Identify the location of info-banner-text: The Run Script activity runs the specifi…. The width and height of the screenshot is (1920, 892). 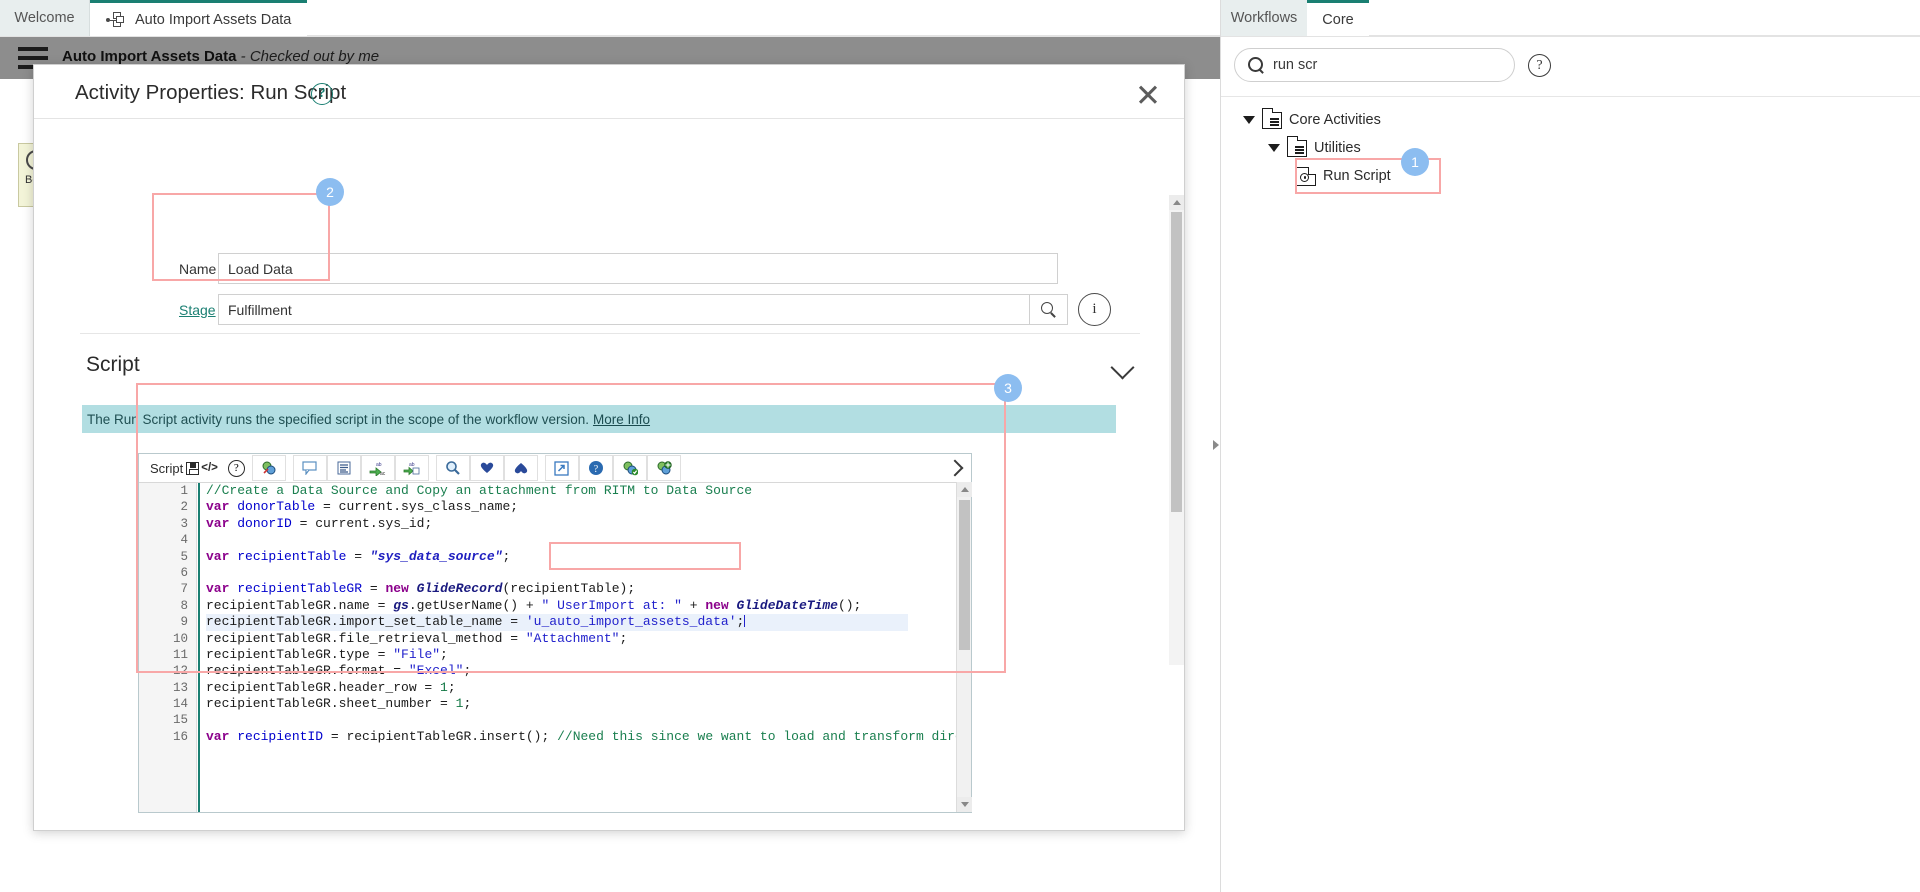
(338, 419).